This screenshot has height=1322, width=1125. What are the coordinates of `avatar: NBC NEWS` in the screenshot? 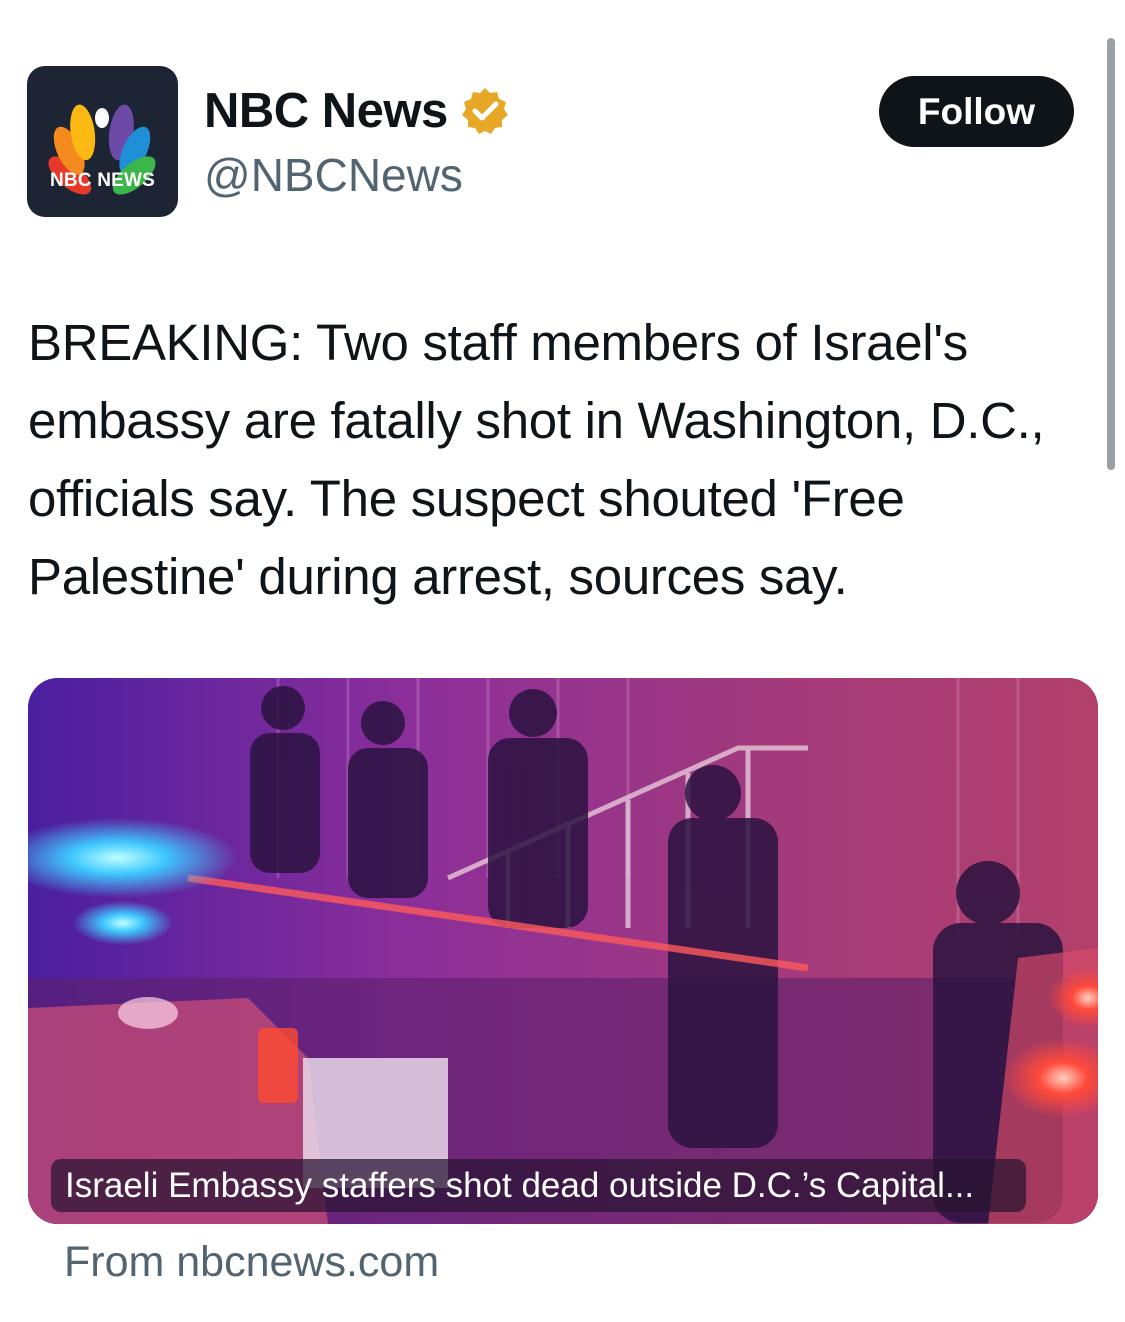 It's located at (102, 141).